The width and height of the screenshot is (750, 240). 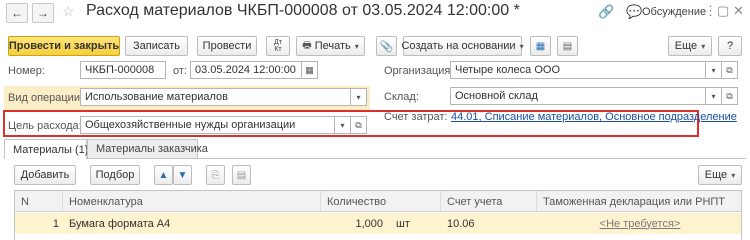 What do you see at coordinates (686, 46) in the screenshot?
I see `more-label: Еще` at bounding box center [686, 46].